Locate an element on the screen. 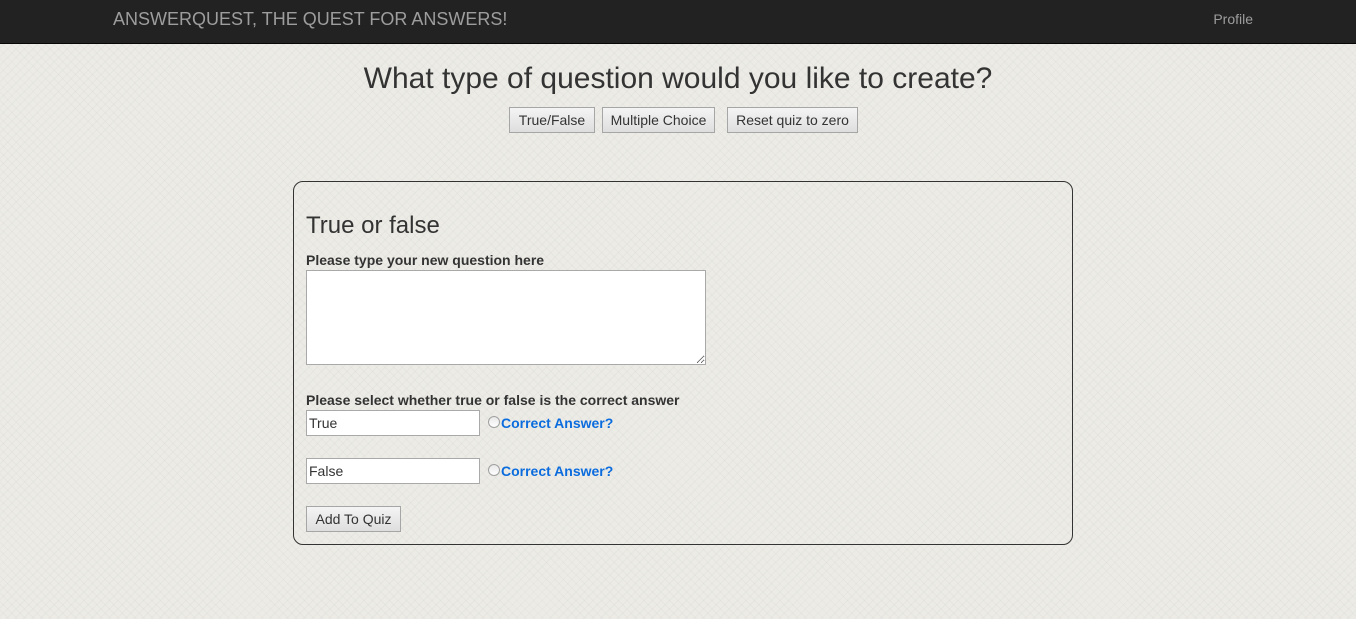  answer-true-radio is located at coordinates (494, 422).